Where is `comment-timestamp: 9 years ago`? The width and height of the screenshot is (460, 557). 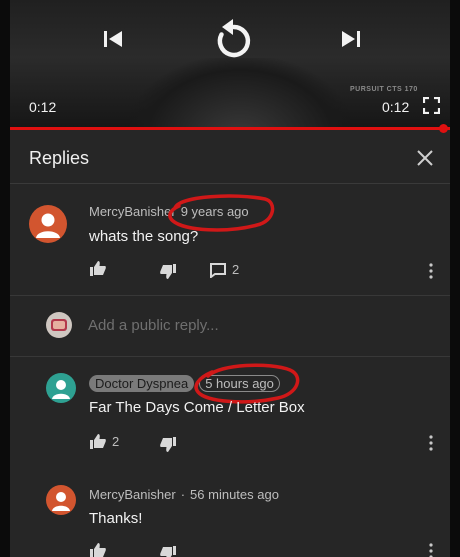
comment-timestamp: 9 years ago is located at coordinates (214, 211).